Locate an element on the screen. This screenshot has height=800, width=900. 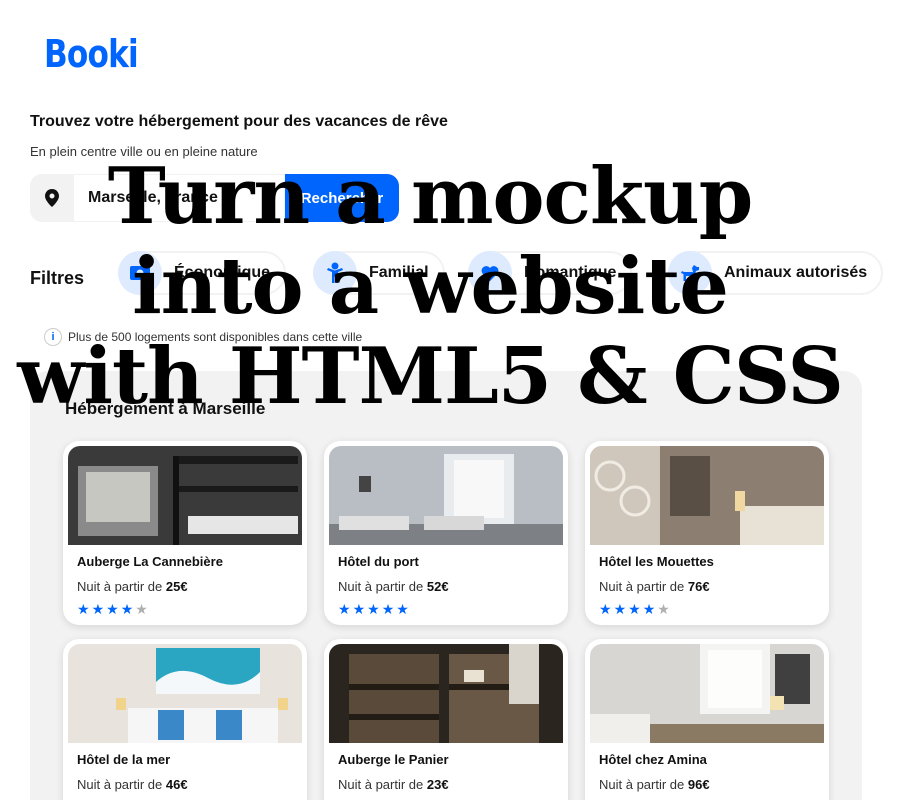
hotel-name: Hôtel du port is located at coordinates (378, 561).